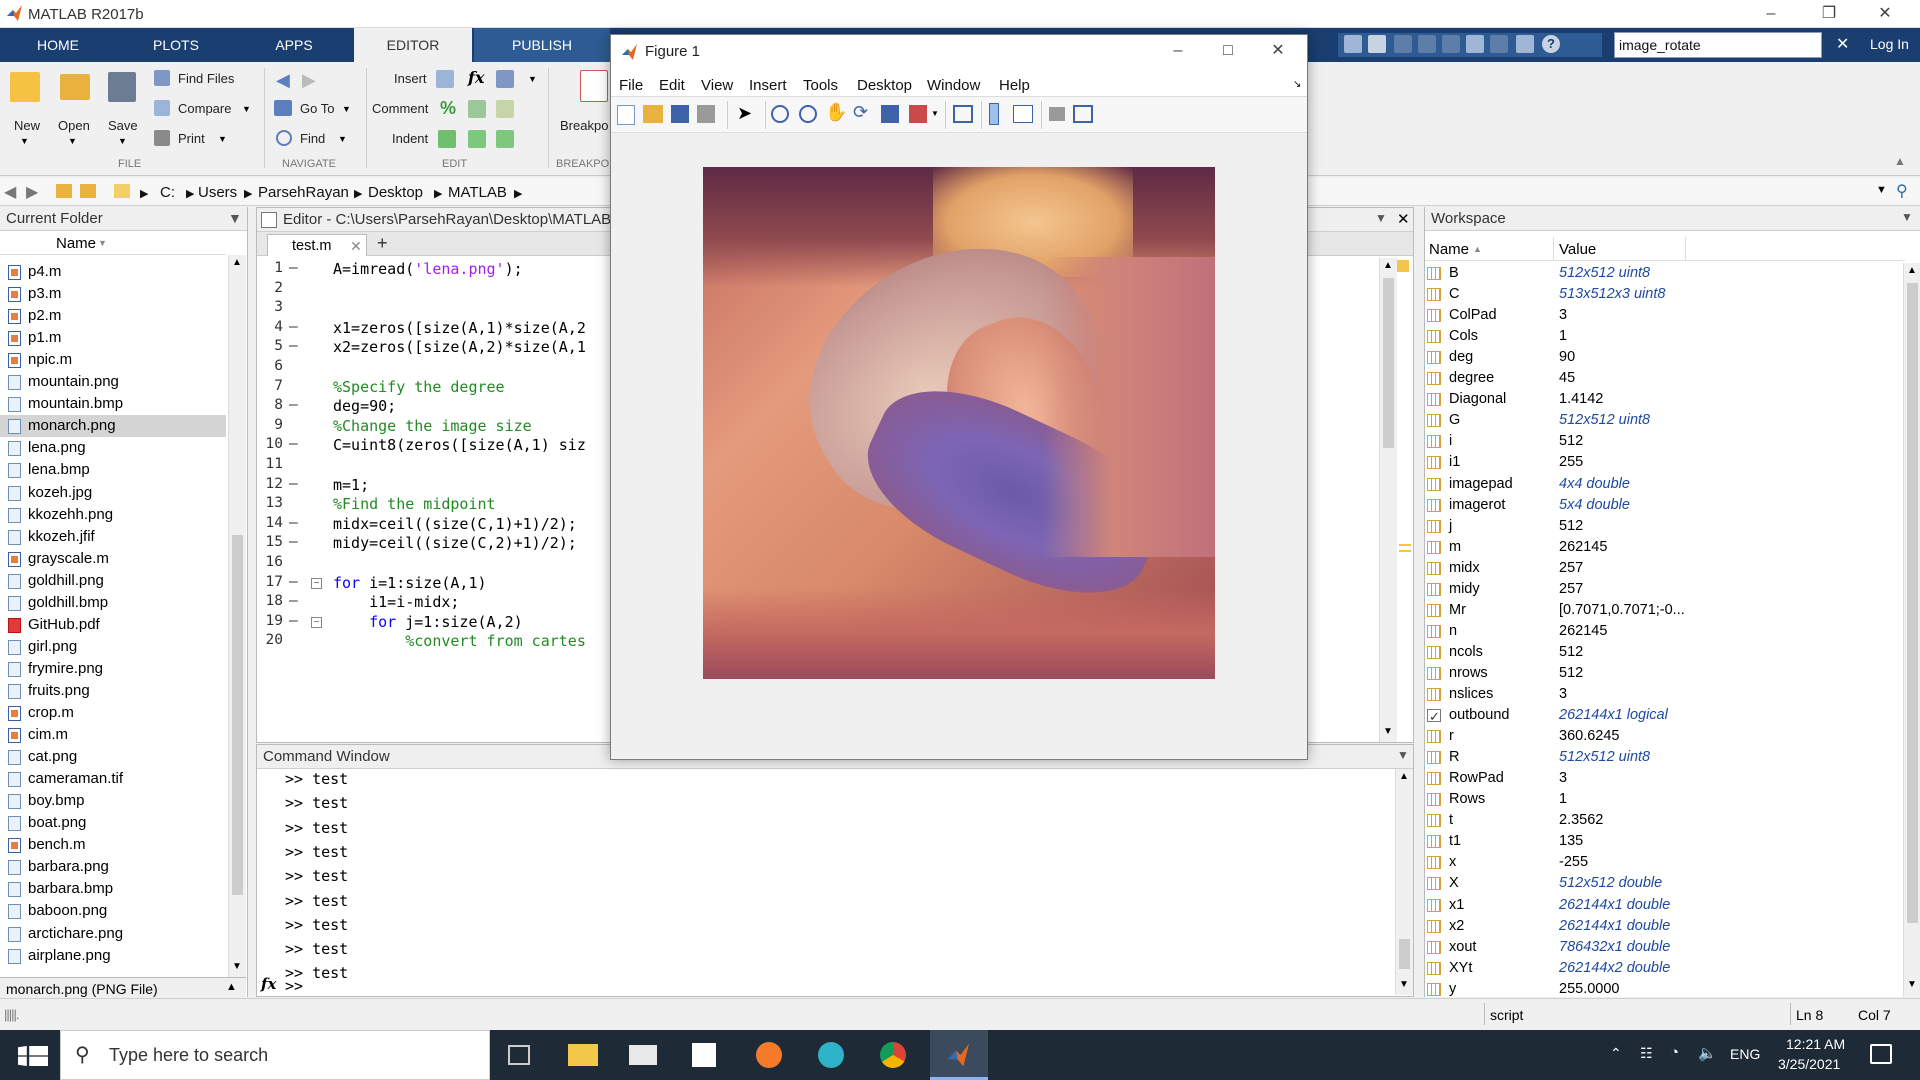 This screenshot has width=1920, height=1080. Describe the element at coordinates (65, 779) in the screenshot. I see `file-list-item: cameraman.tif` at that location.